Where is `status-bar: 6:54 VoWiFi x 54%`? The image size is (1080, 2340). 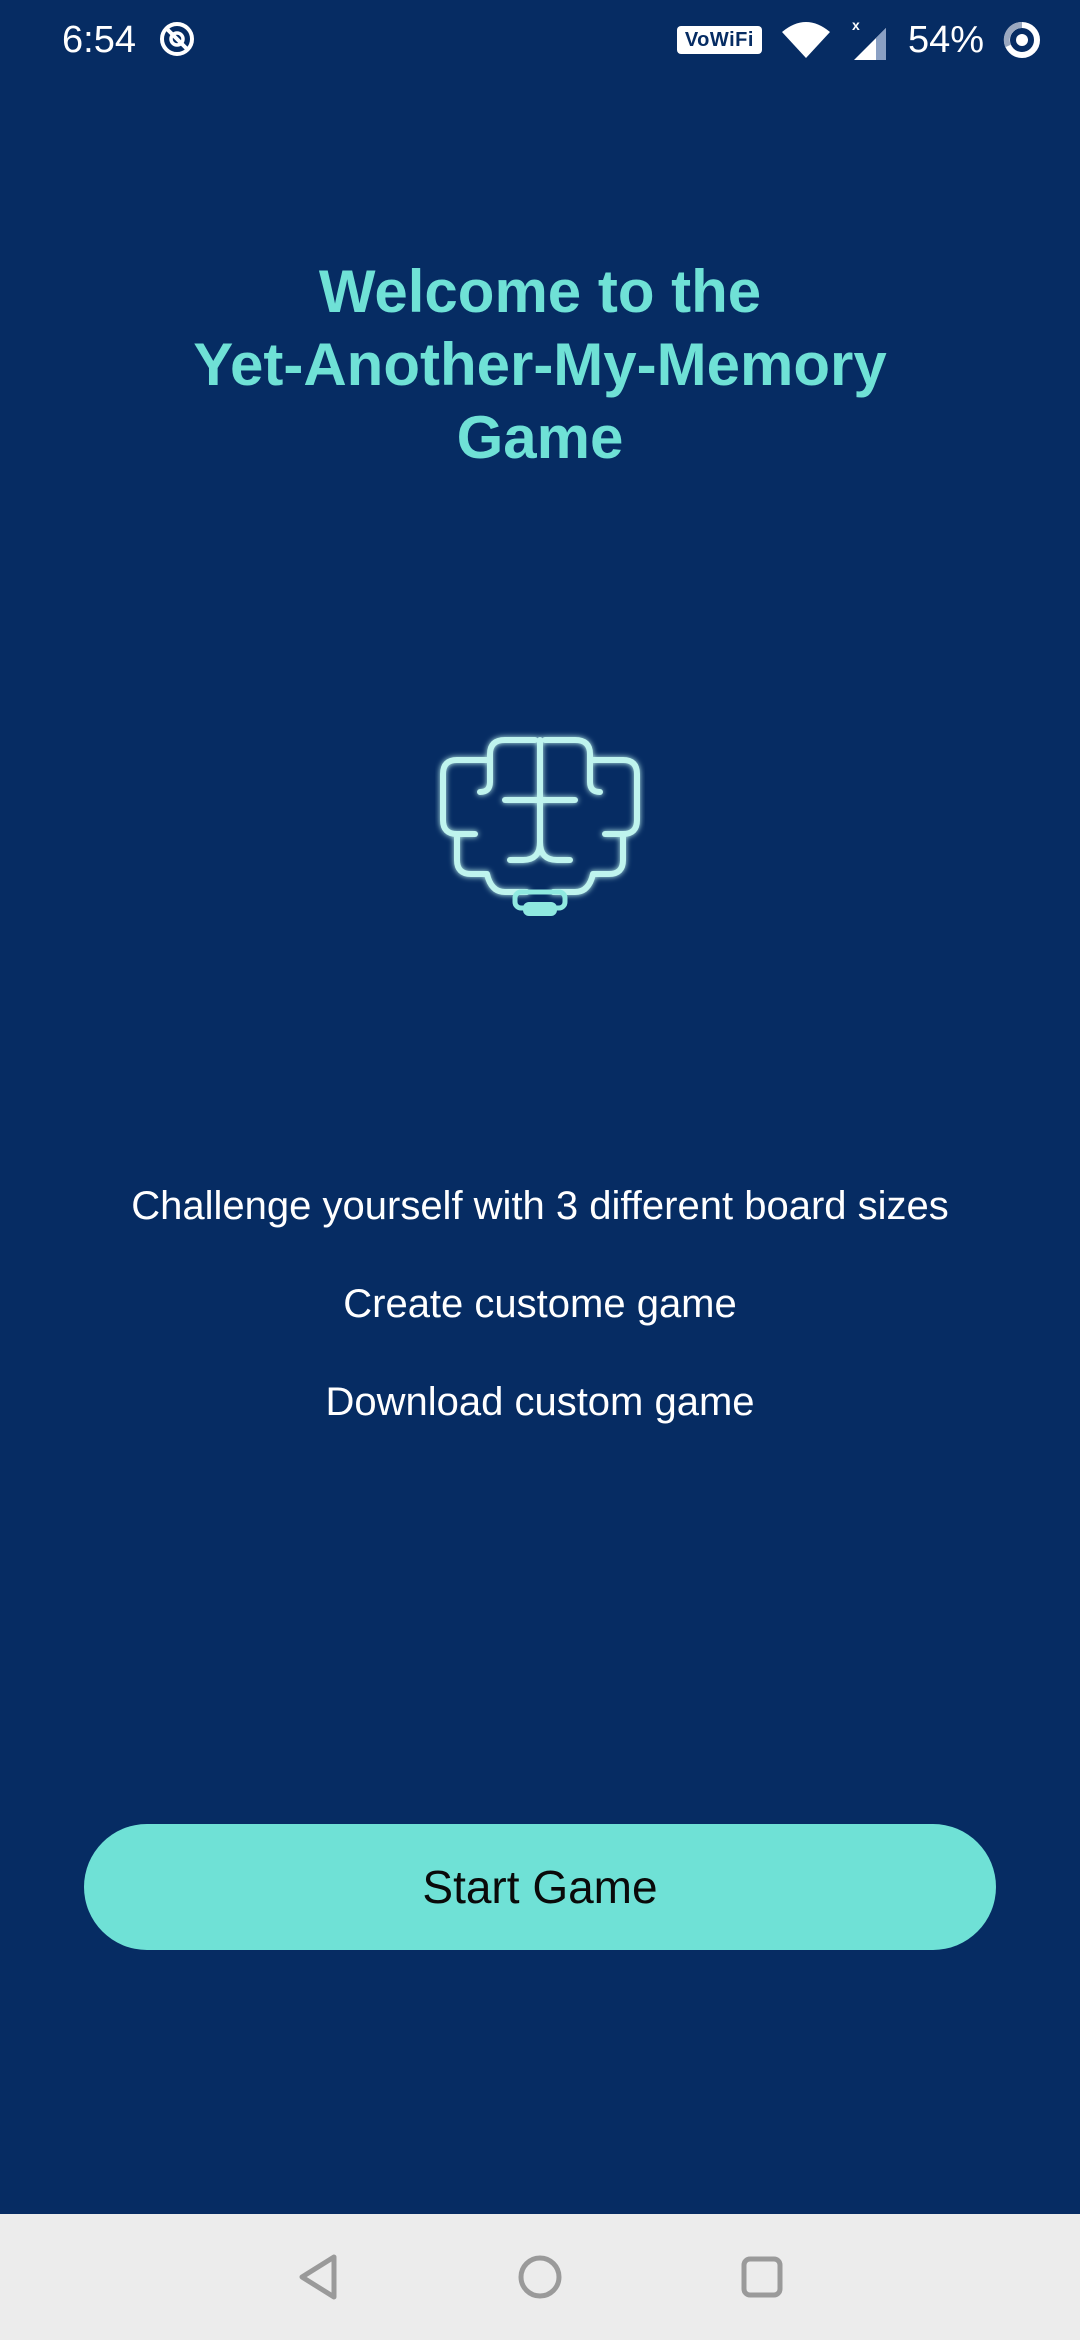 status-bar: 6:54 VoWiFi x 54% is located at coordinates (540, 40).